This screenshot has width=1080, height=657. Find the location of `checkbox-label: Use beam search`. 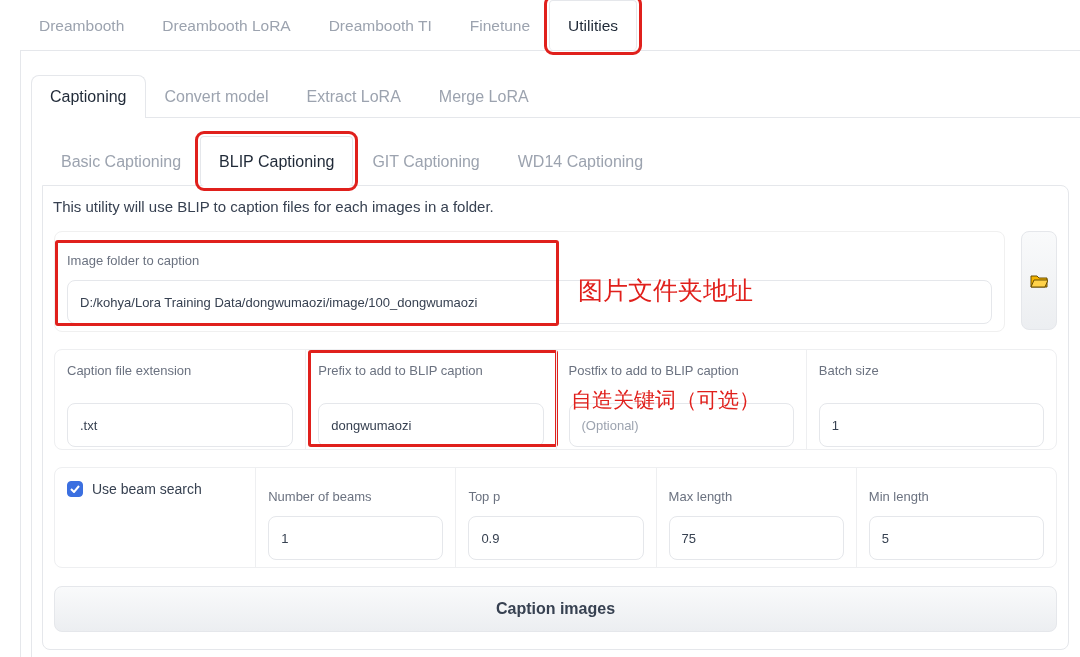

checkbox-label: Use beam search is located at coordinates (147, 489).